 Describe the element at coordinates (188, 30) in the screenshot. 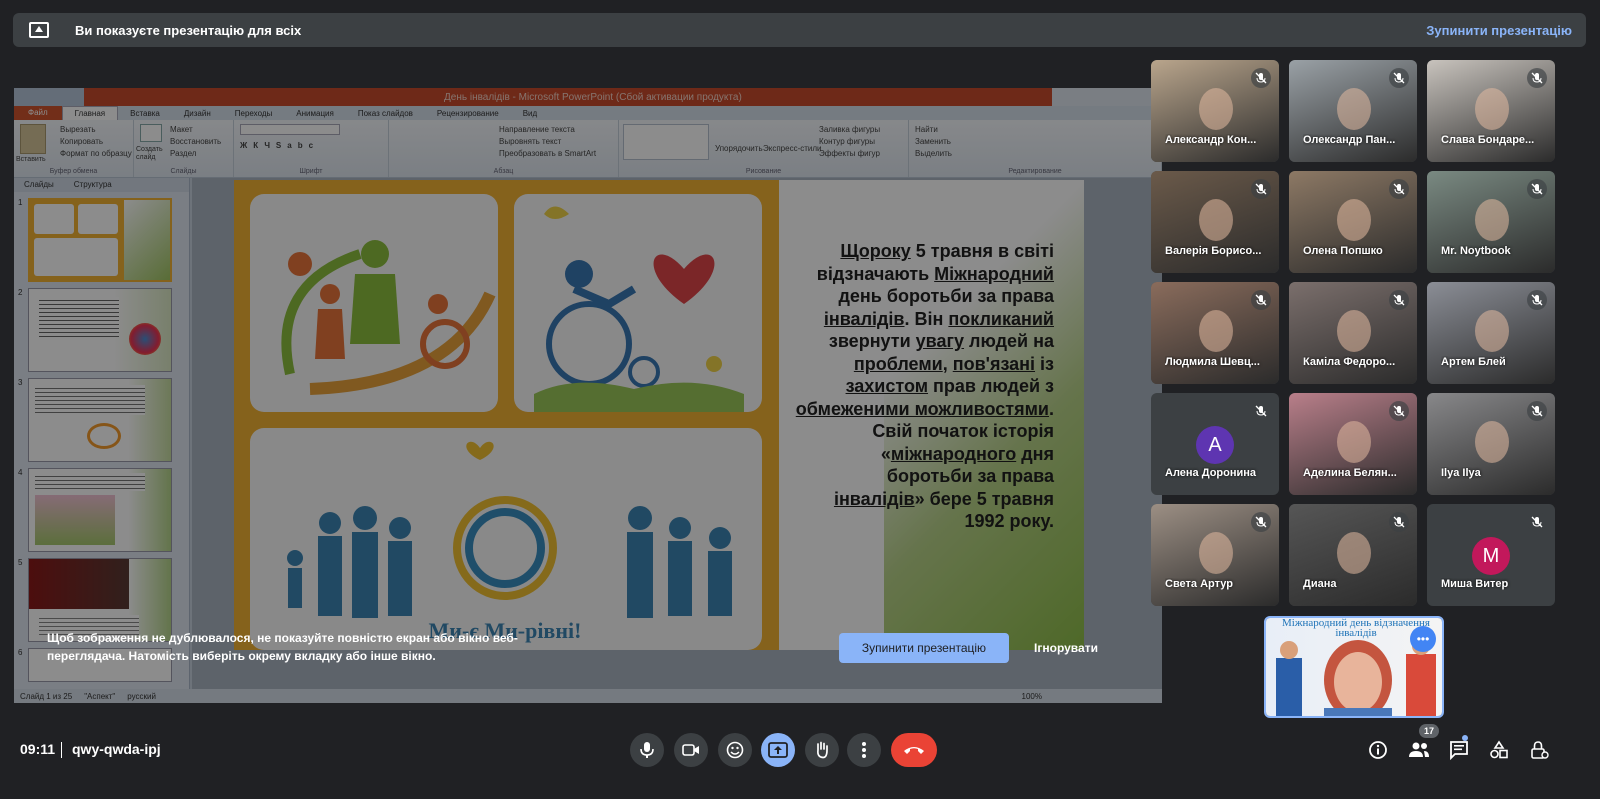

I see `presenting-message: Ви показуєте презентацію для всіх` at that location.